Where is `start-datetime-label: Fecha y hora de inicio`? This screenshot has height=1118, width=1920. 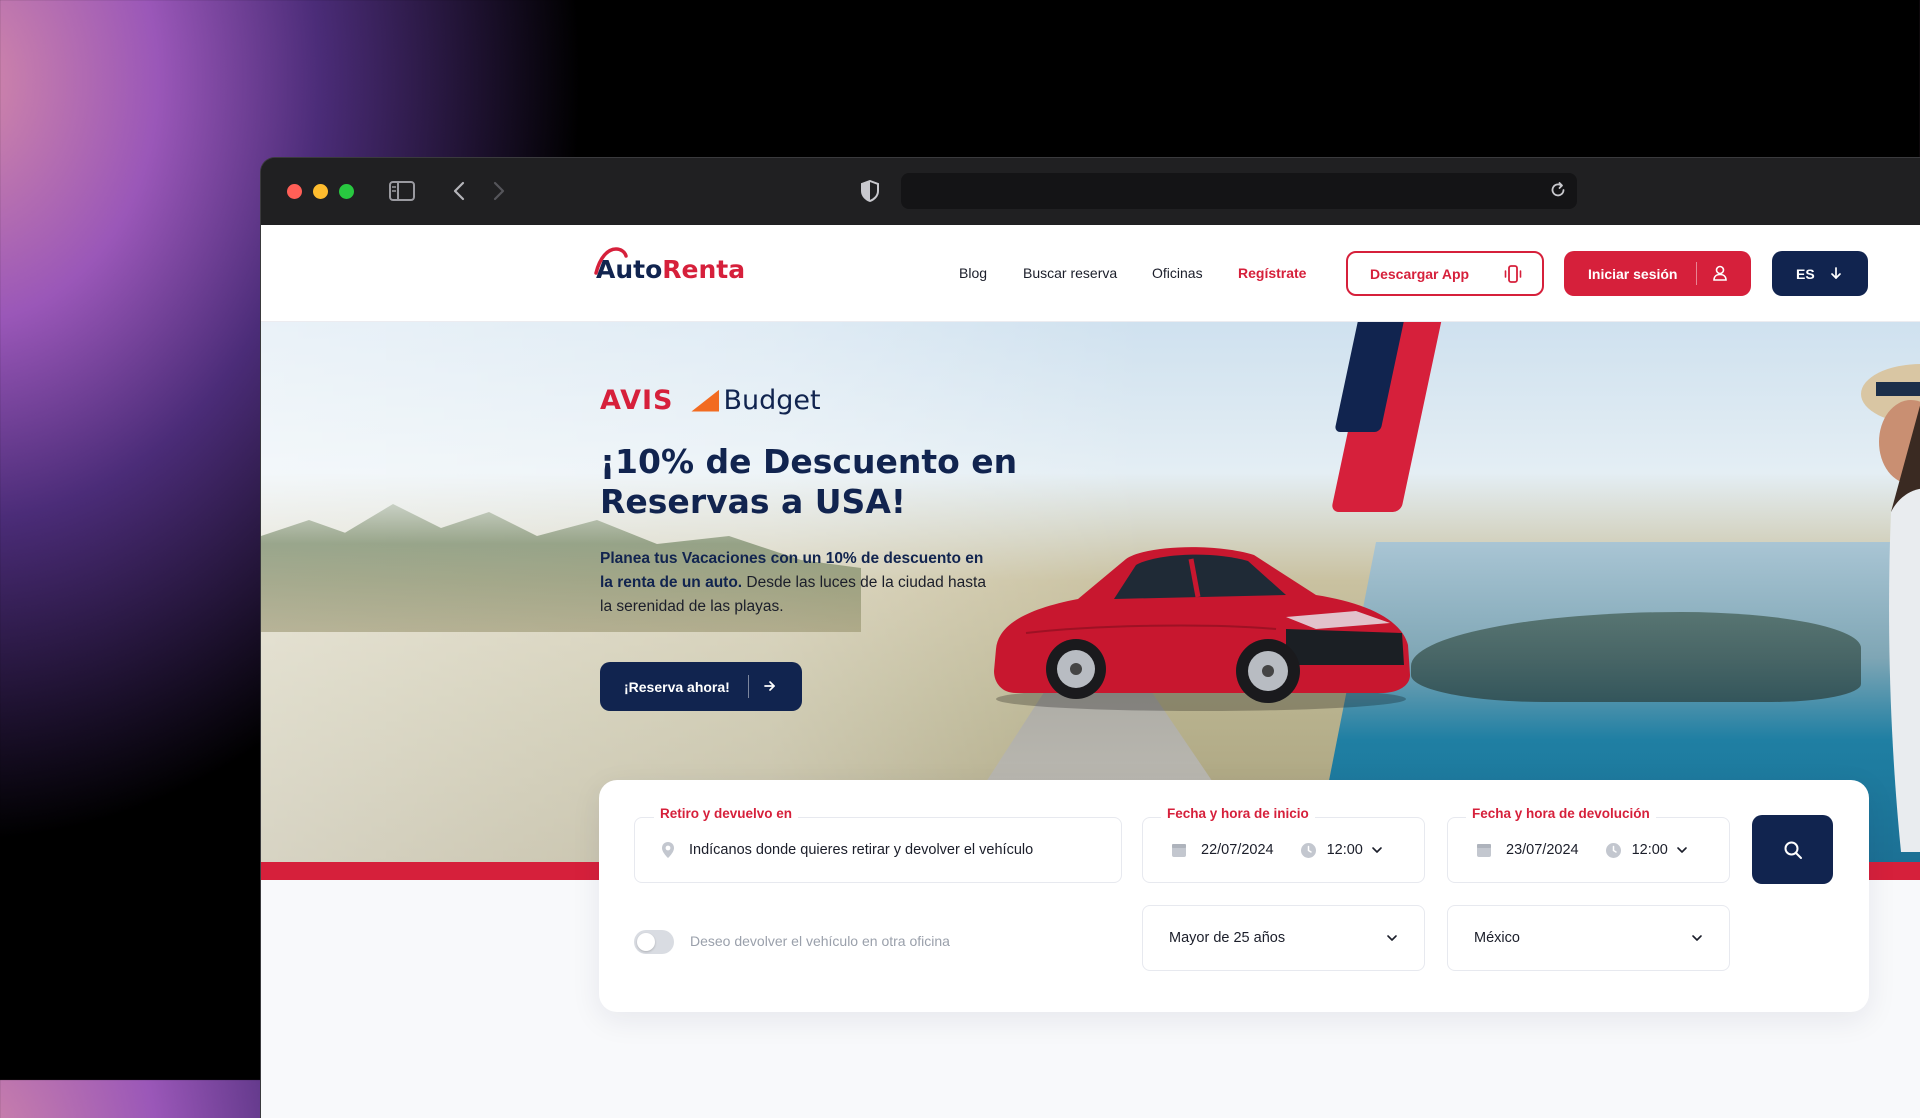
start-datetime-label: Fecha y hora de inicio is located at coordinates (1238, 813).